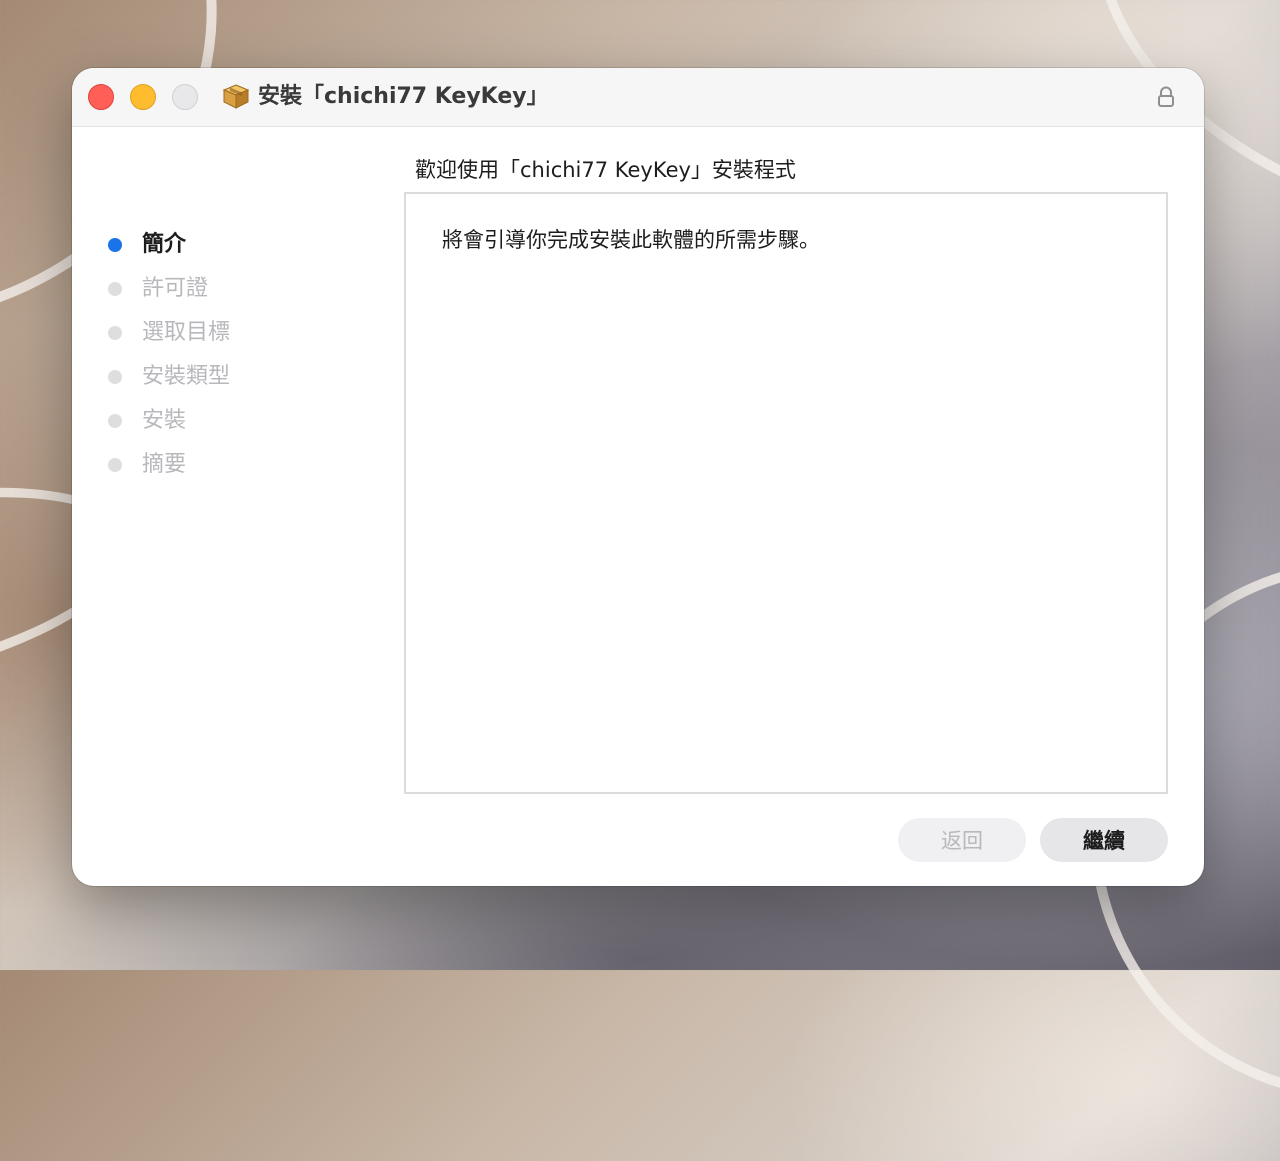  I want to click on step-install: 安裝, so click(206, 421).